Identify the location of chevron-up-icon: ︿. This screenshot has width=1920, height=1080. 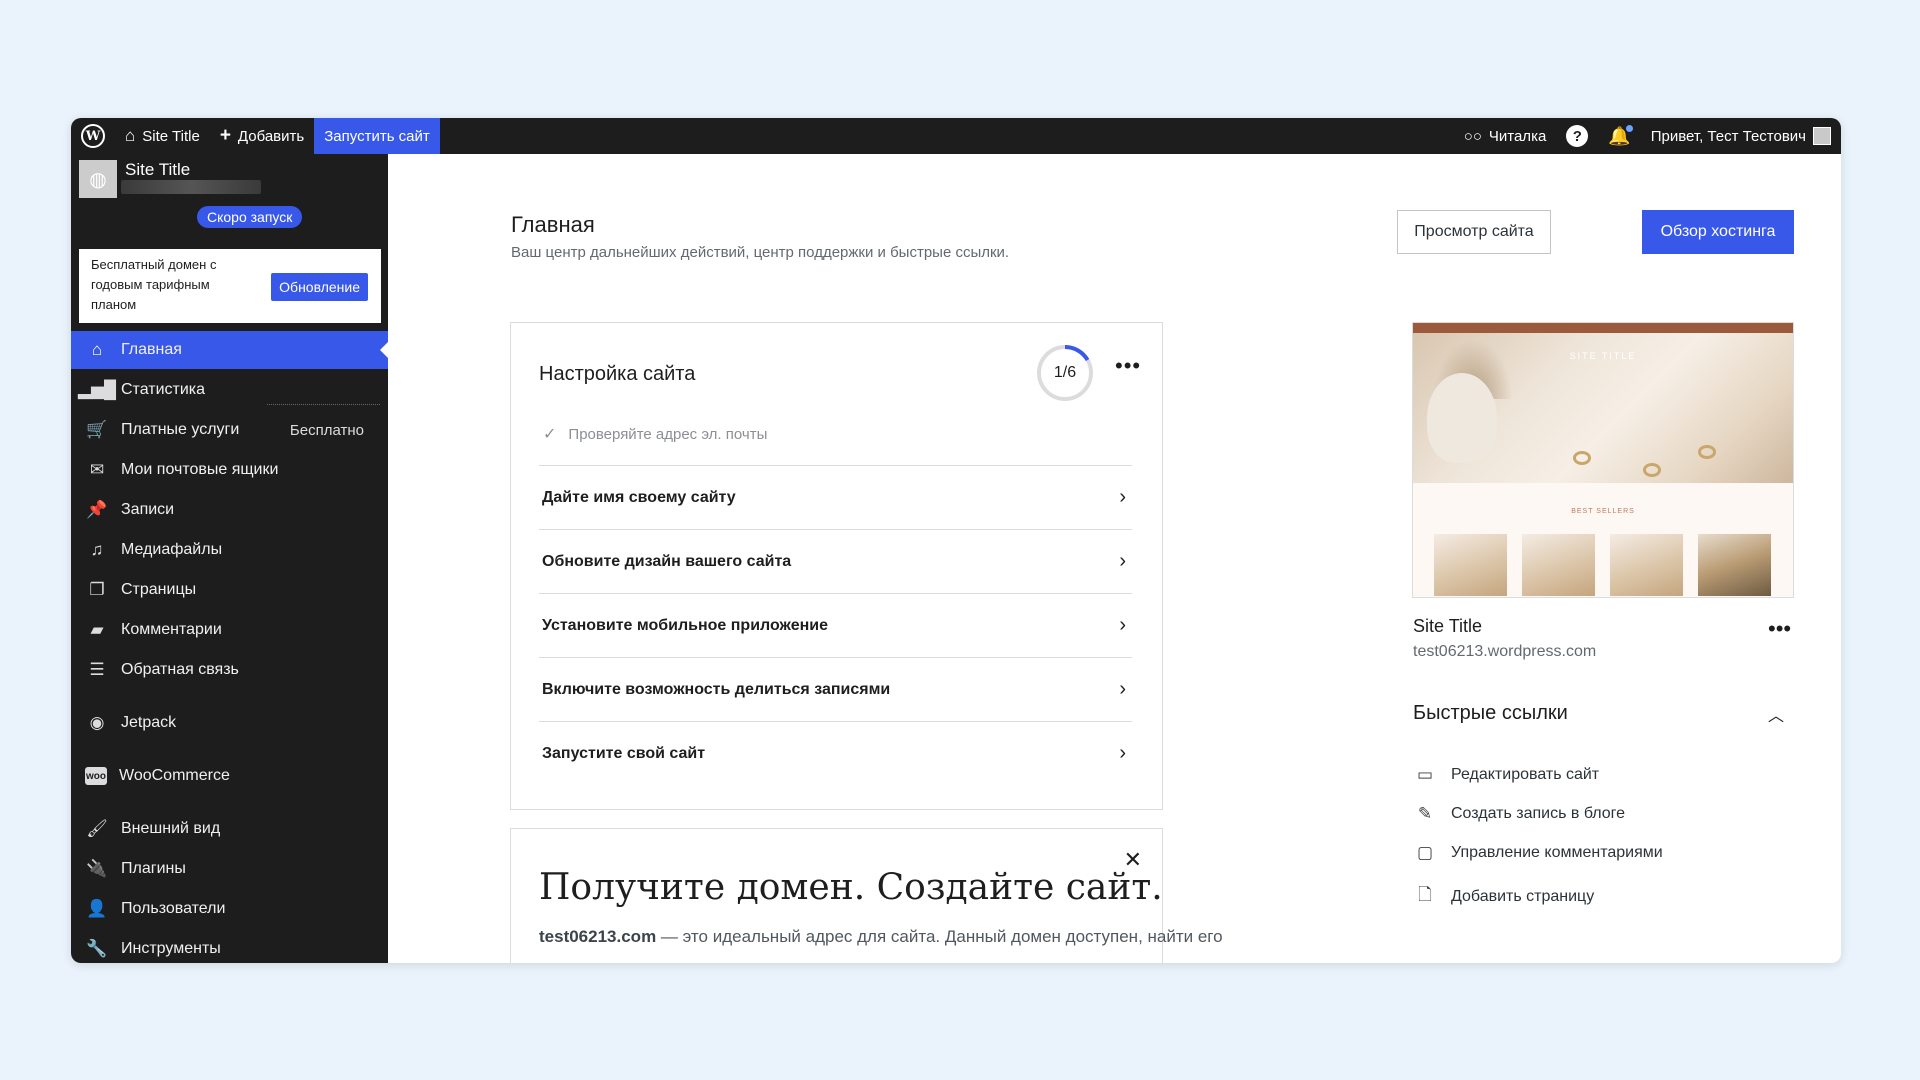
(1776, 714).